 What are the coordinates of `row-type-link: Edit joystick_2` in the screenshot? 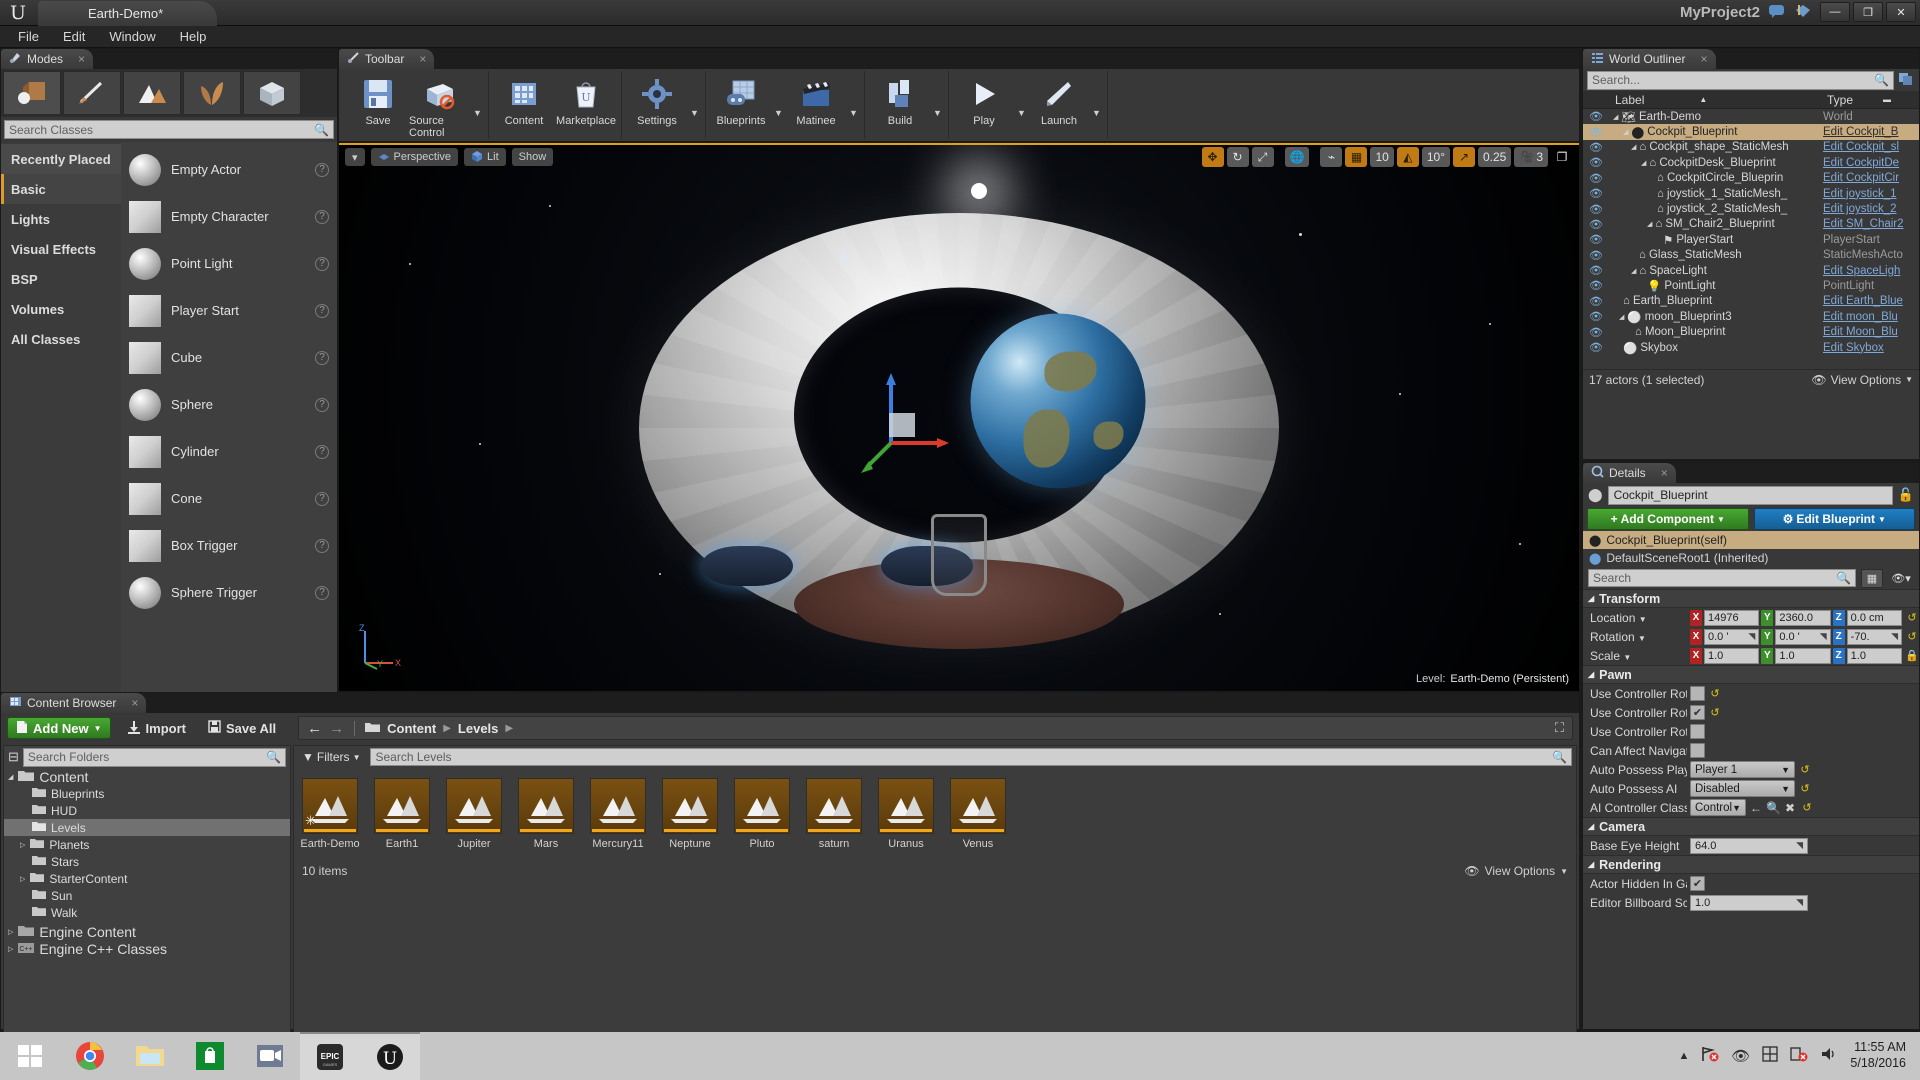 It's located at (1871, 209).